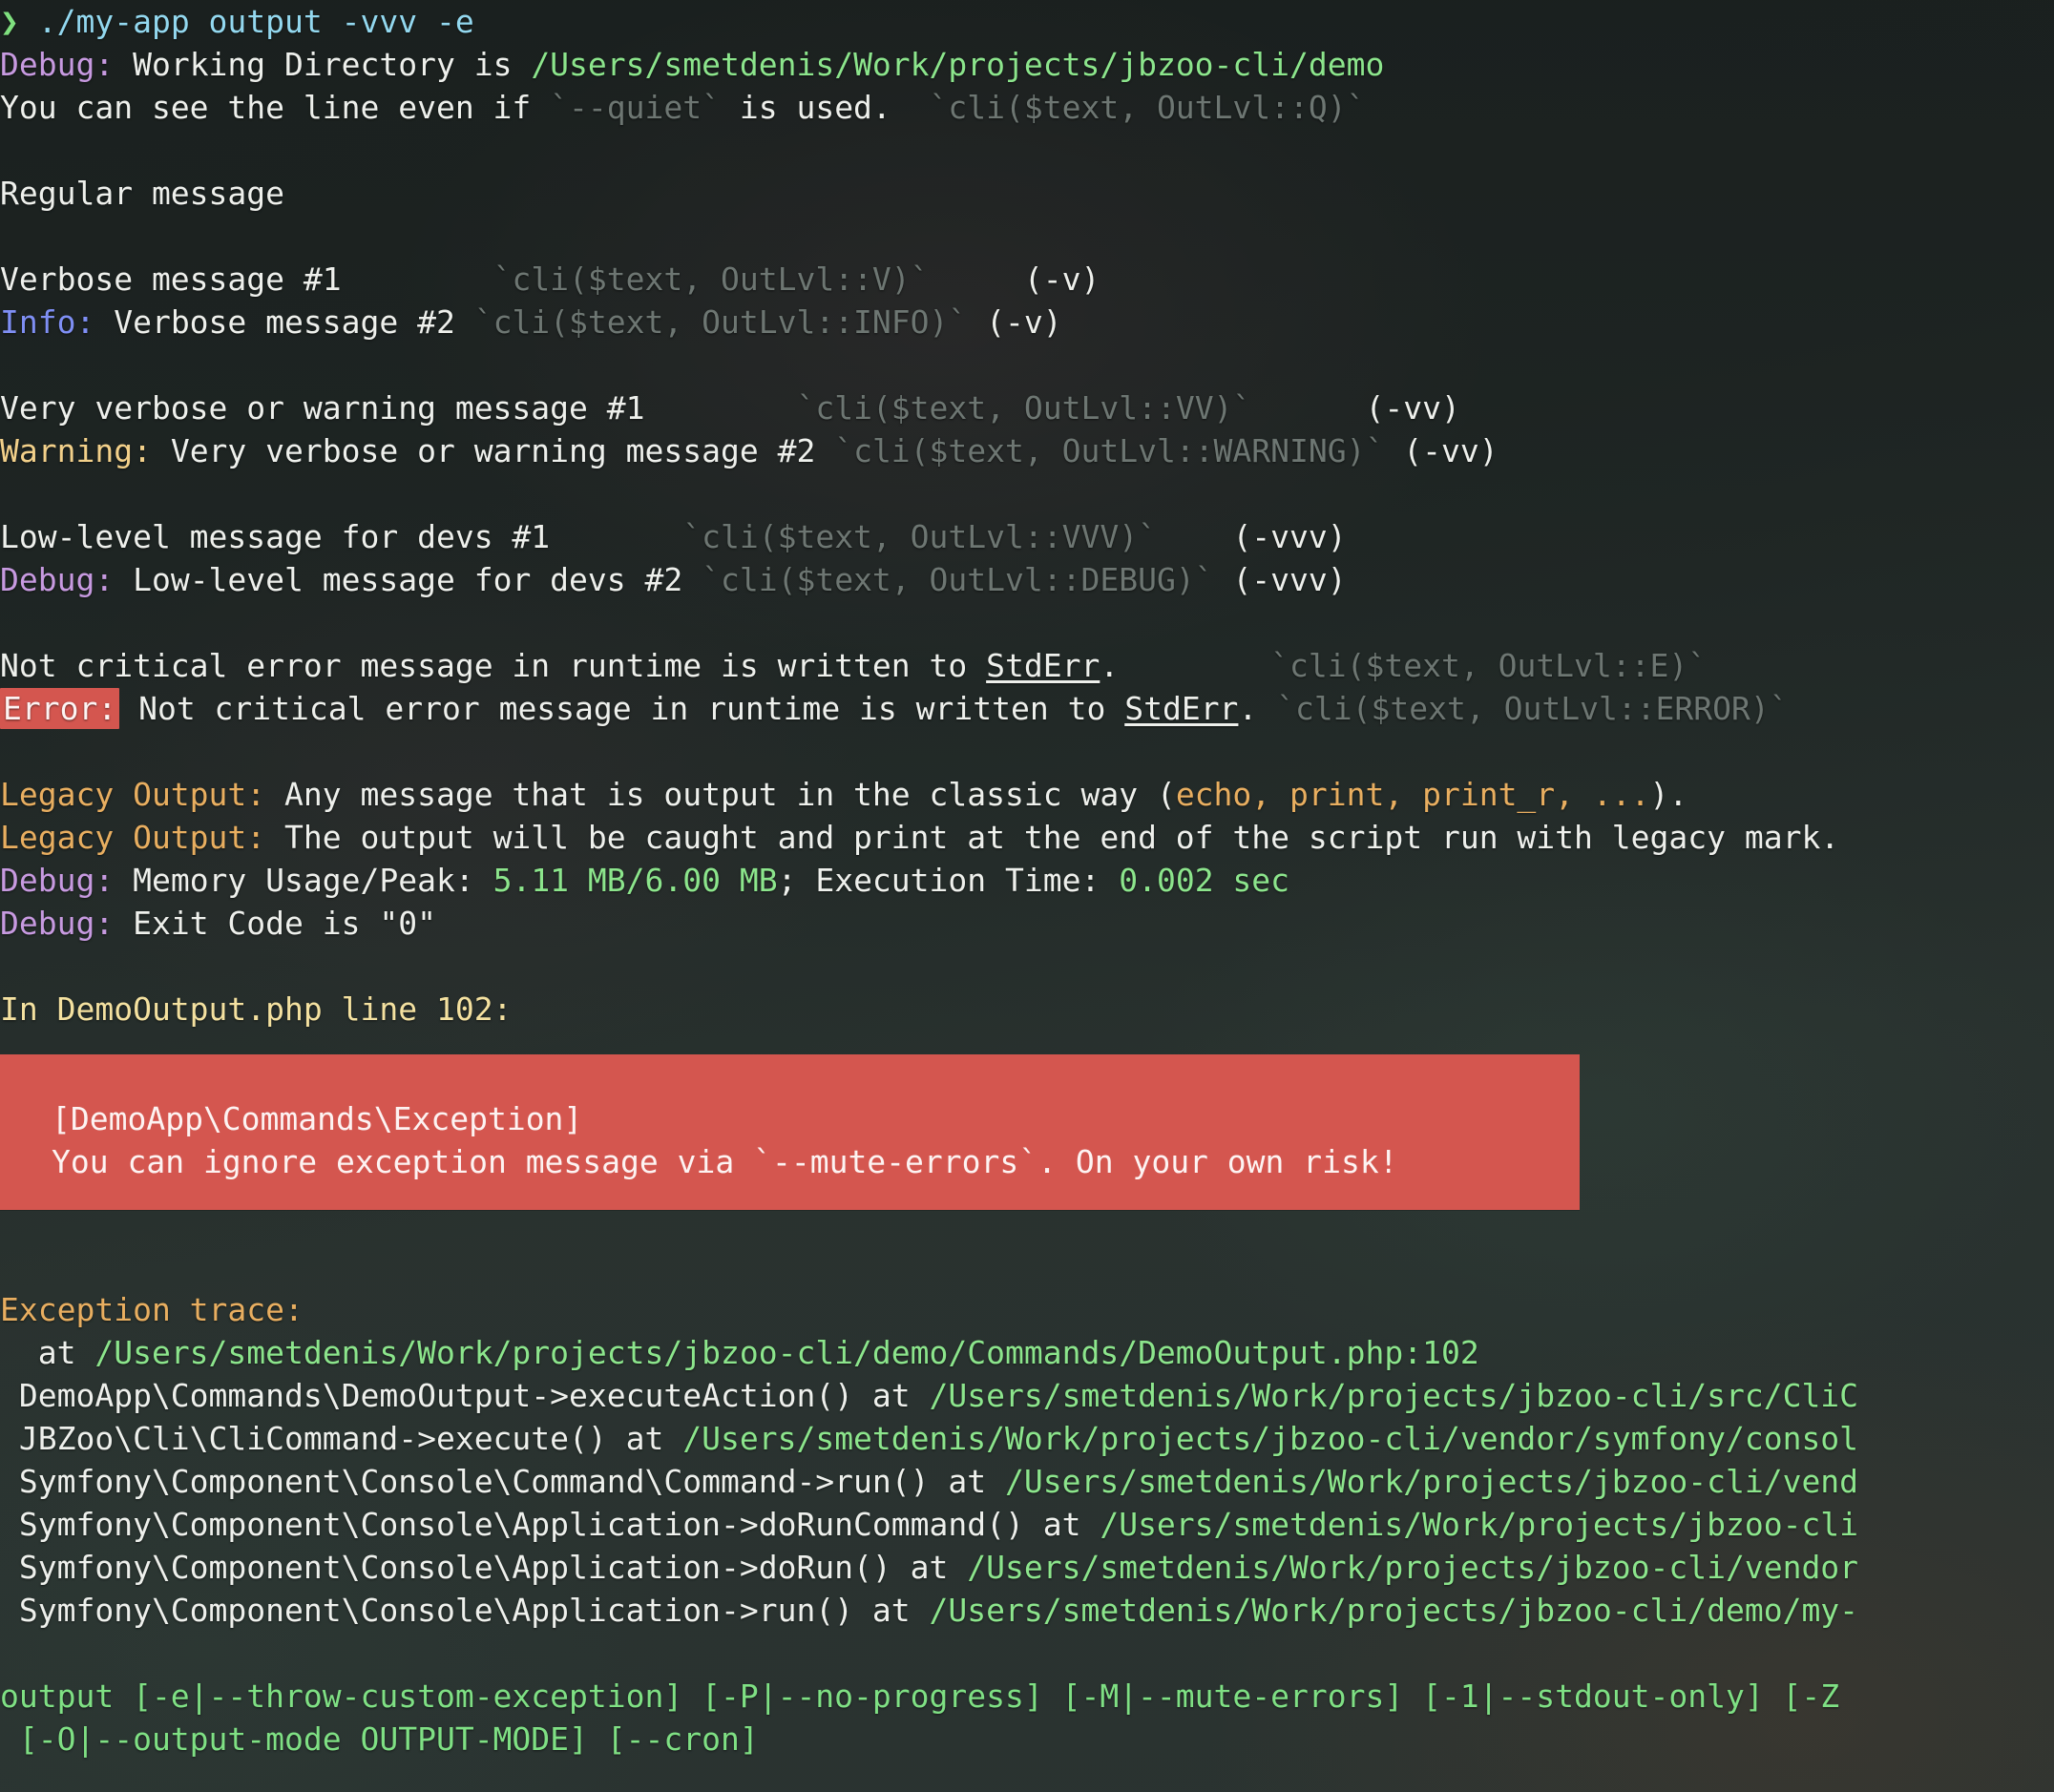 The height and width of the screenshot is (1792, 2054). What do you see at coordinates (171, 279) in the screenshot?
I see `verbose-message-1-text: Verbose message #1` at bounding box center [171, 279].